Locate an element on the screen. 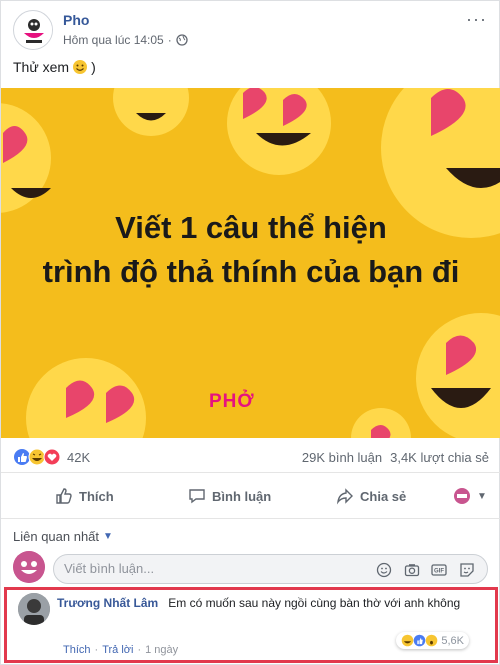  emoji-icon is located at coordinates (384, 570).